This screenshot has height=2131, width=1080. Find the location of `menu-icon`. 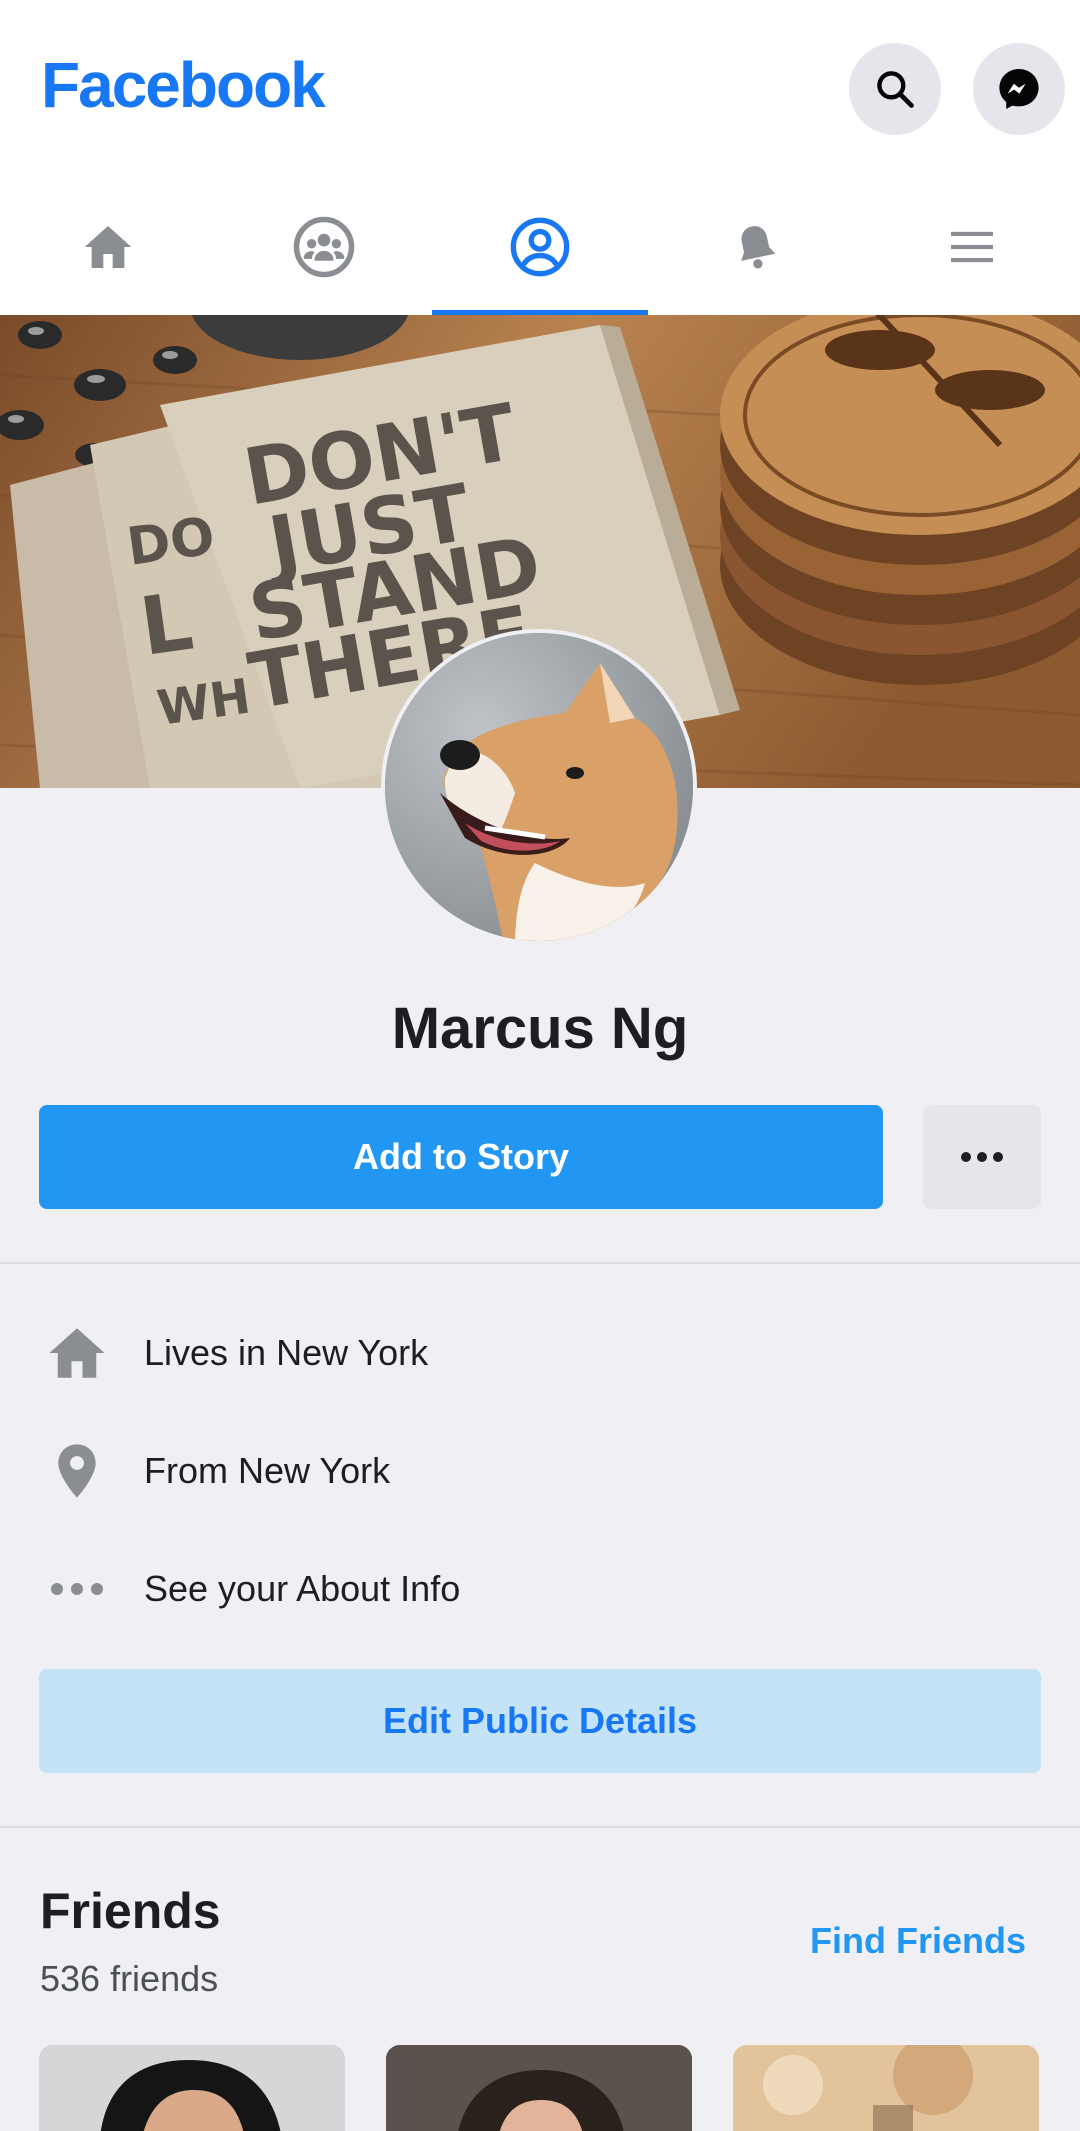

menu-icon is located at coordinates (972, 246).